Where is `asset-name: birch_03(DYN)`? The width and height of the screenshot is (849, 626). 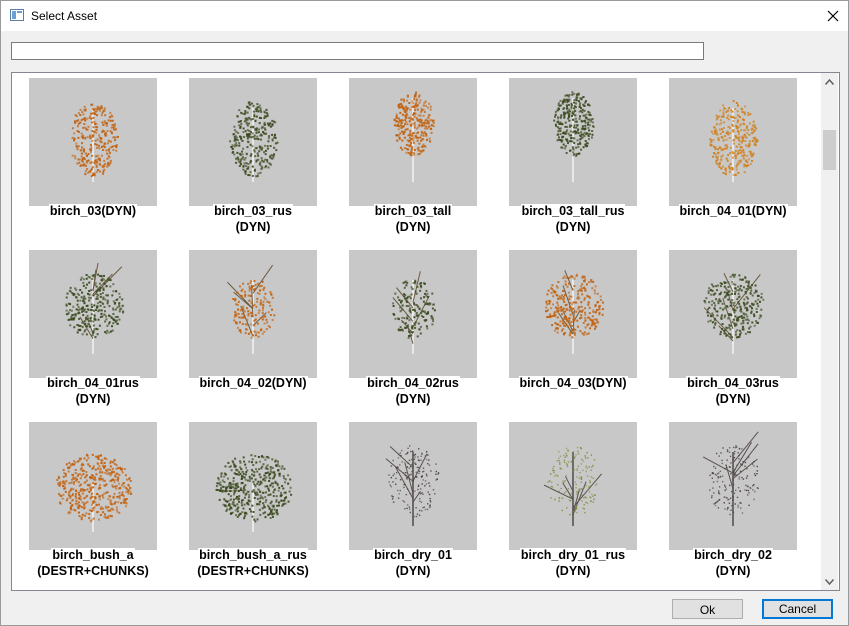
asset-name: birch_03(DYN) is located at coordinates (93, 211).